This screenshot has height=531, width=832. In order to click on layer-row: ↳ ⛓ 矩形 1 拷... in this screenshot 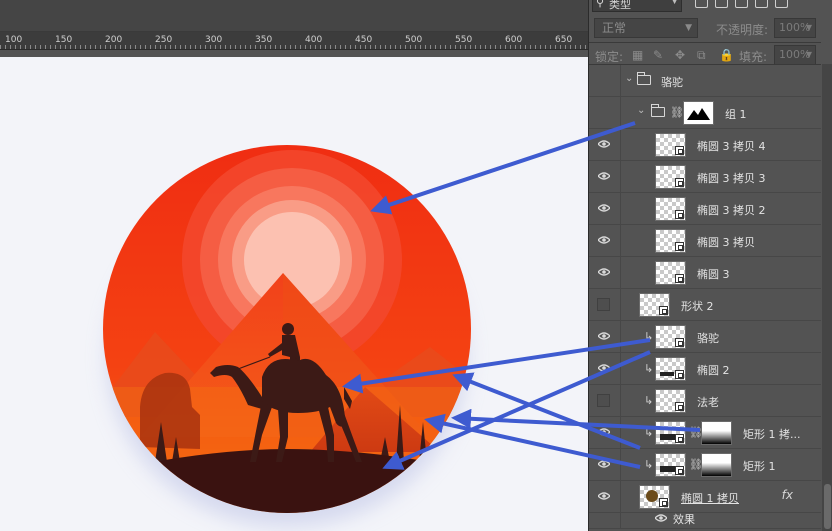, I will do `click(705, 433)`.